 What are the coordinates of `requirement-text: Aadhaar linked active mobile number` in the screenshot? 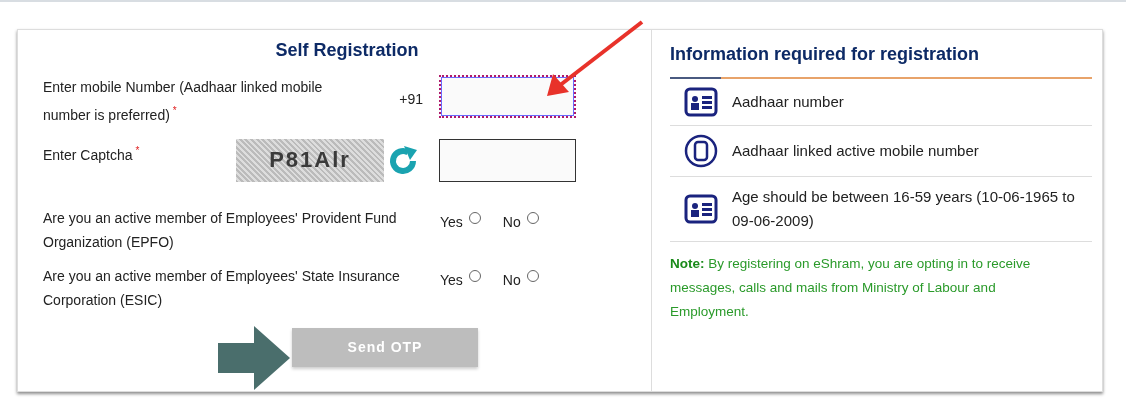 It's located at (856, 151).